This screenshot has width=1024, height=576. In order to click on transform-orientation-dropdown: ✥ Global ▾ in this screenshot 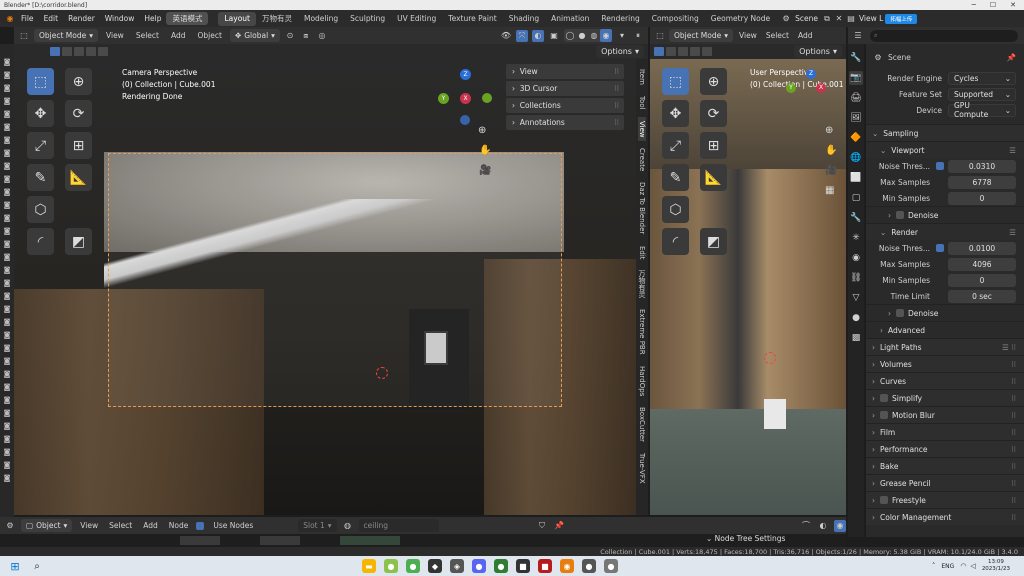, I will do `click(254, 35)`.